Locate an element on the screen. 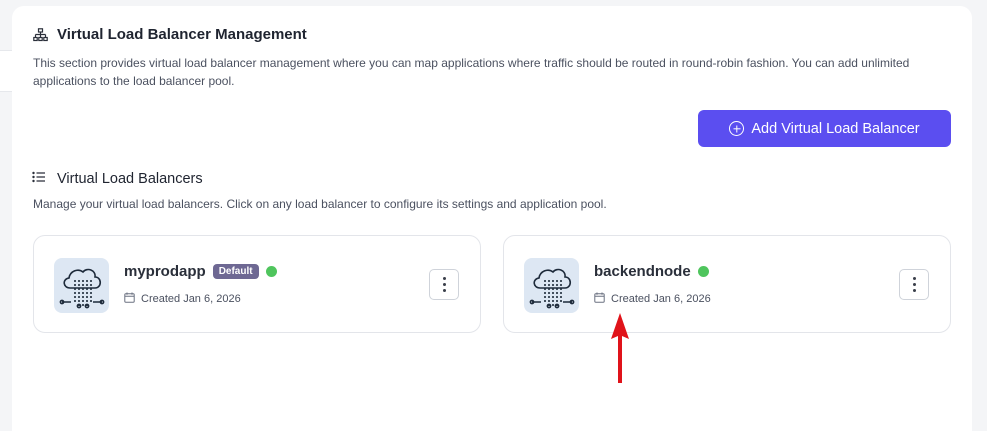  section-header: Virtual Load Balancer Management is located at coordinates (169, 34).